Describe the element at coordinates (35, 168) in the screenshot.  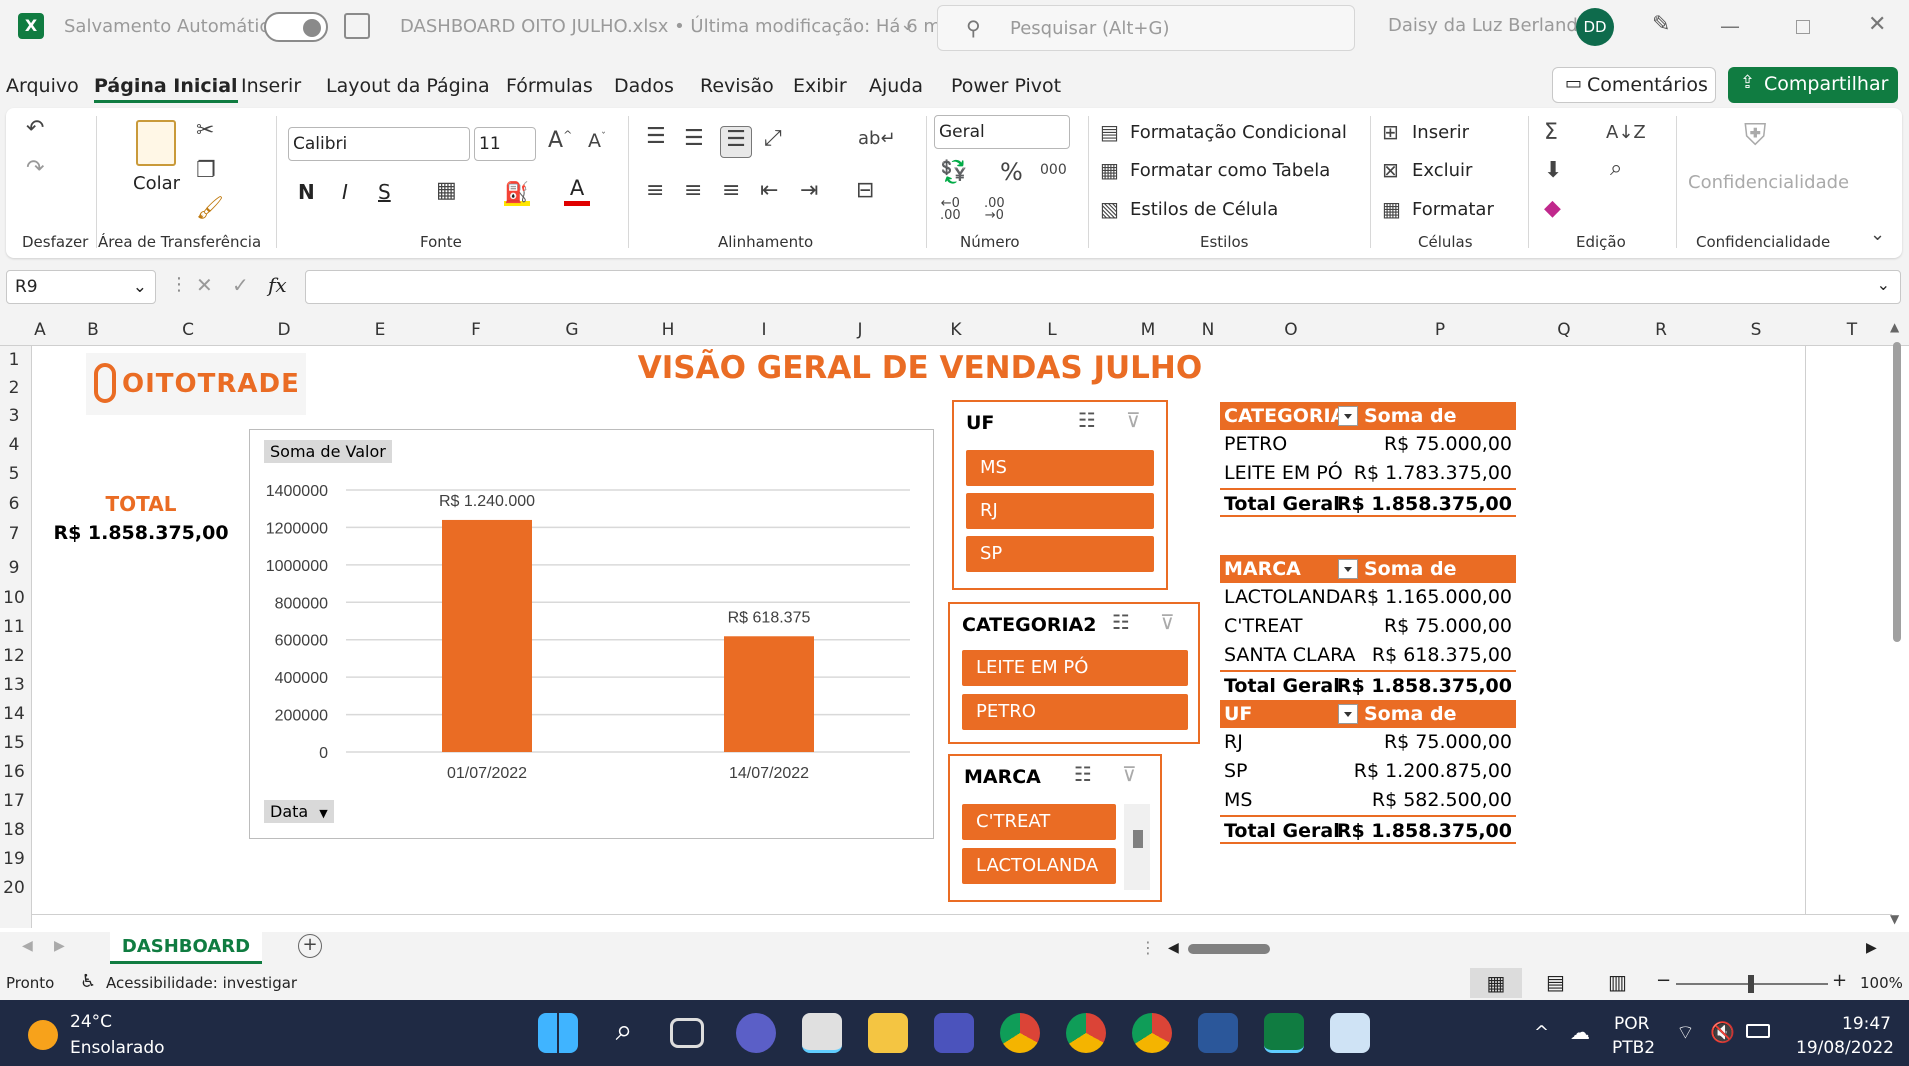
I see `redo-icon: ↷` at that location.